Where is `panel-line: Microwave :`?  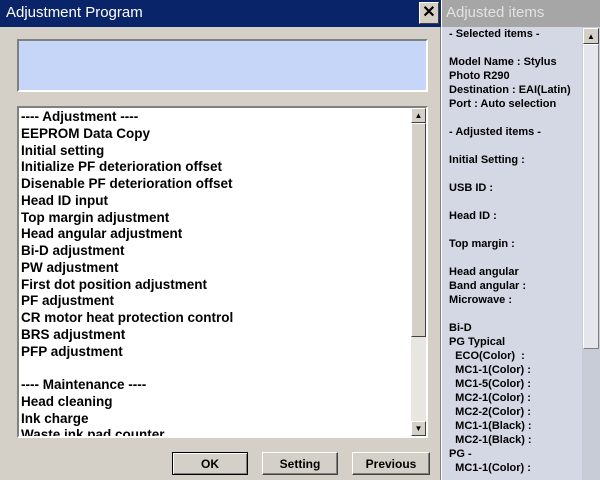 panel-line: Microwave : is located at coordinates (479, 300).